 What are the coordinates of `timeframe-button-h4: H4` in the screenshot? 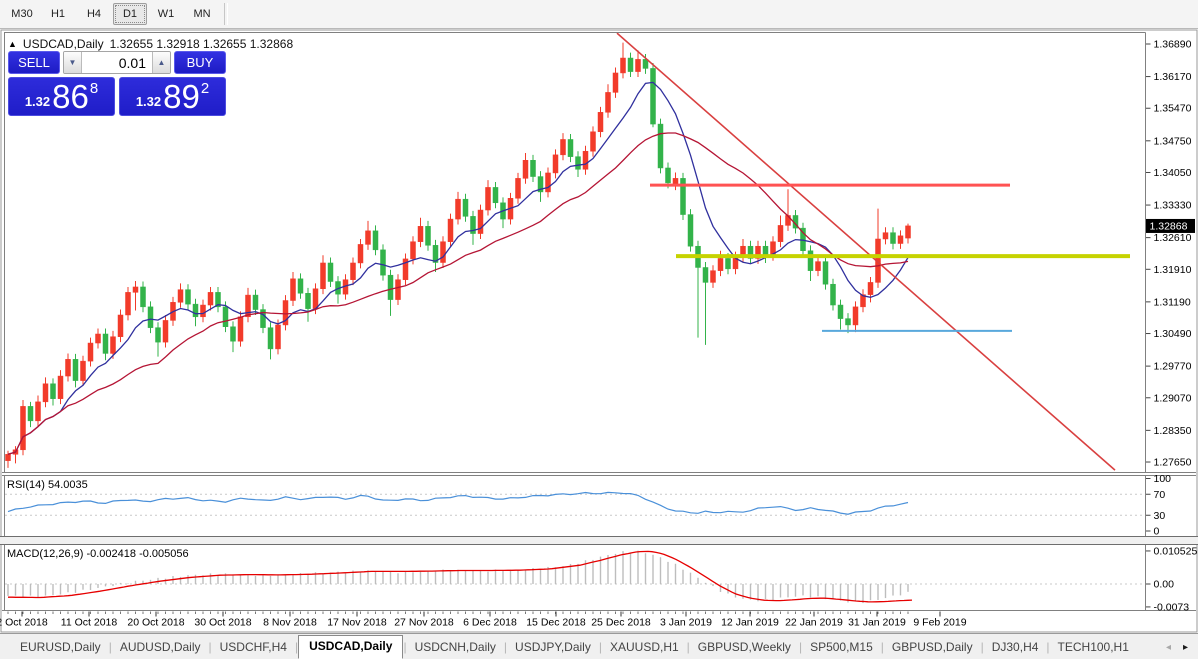 It's located at (94, 14).